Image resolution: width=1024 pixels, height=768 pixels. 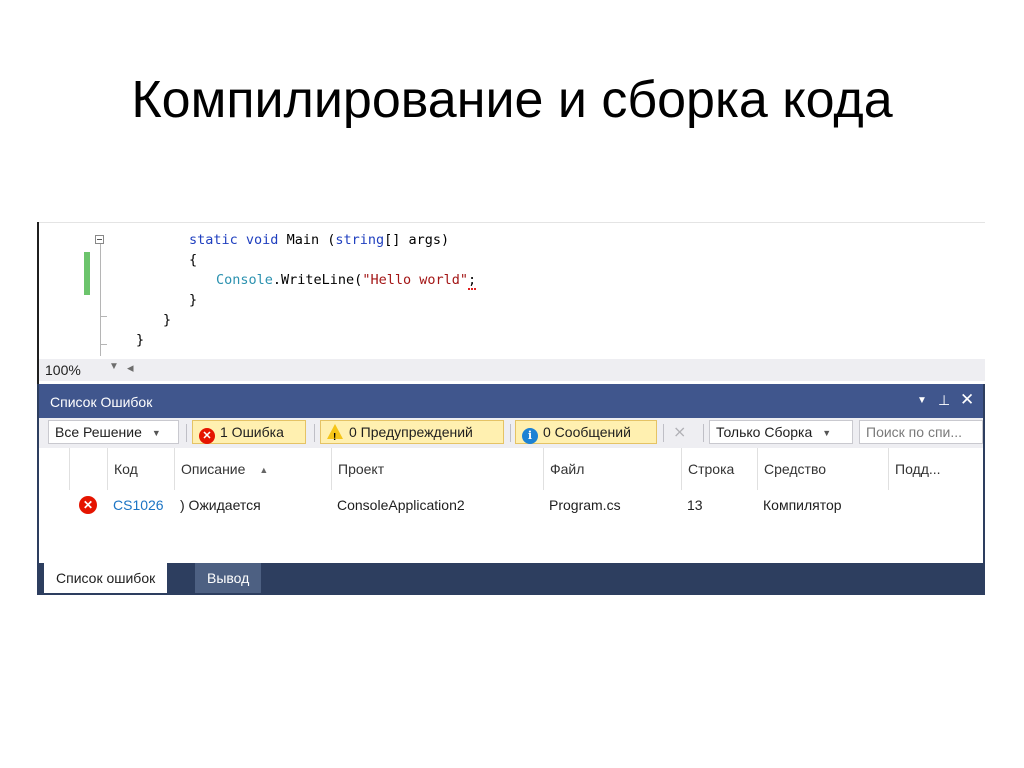 What do you see at coordinates (87, 273) in the screenshot?
I see `change-marker` at bounding box center [87, 273].